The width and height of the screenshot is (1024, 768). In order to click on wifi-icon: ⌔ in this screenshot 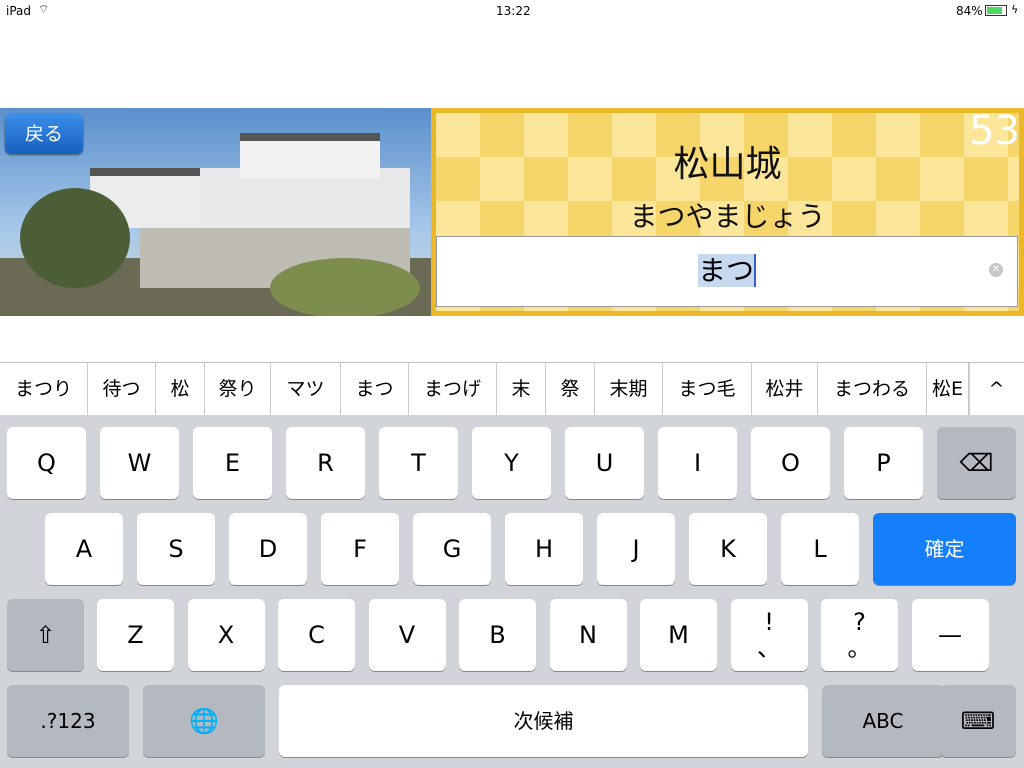, I will do `click(44, 9)`.